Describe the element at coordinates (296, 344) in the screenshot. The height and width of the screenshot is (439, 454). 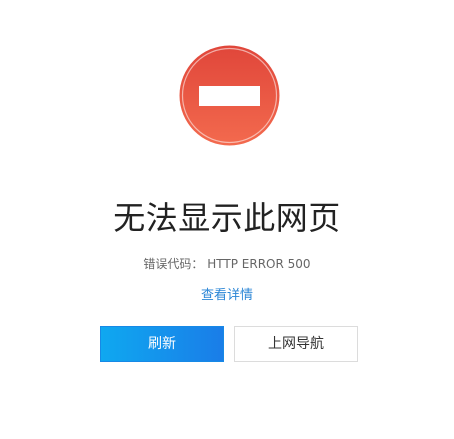
I see `web-navigation-button: 上网导航` at that location.